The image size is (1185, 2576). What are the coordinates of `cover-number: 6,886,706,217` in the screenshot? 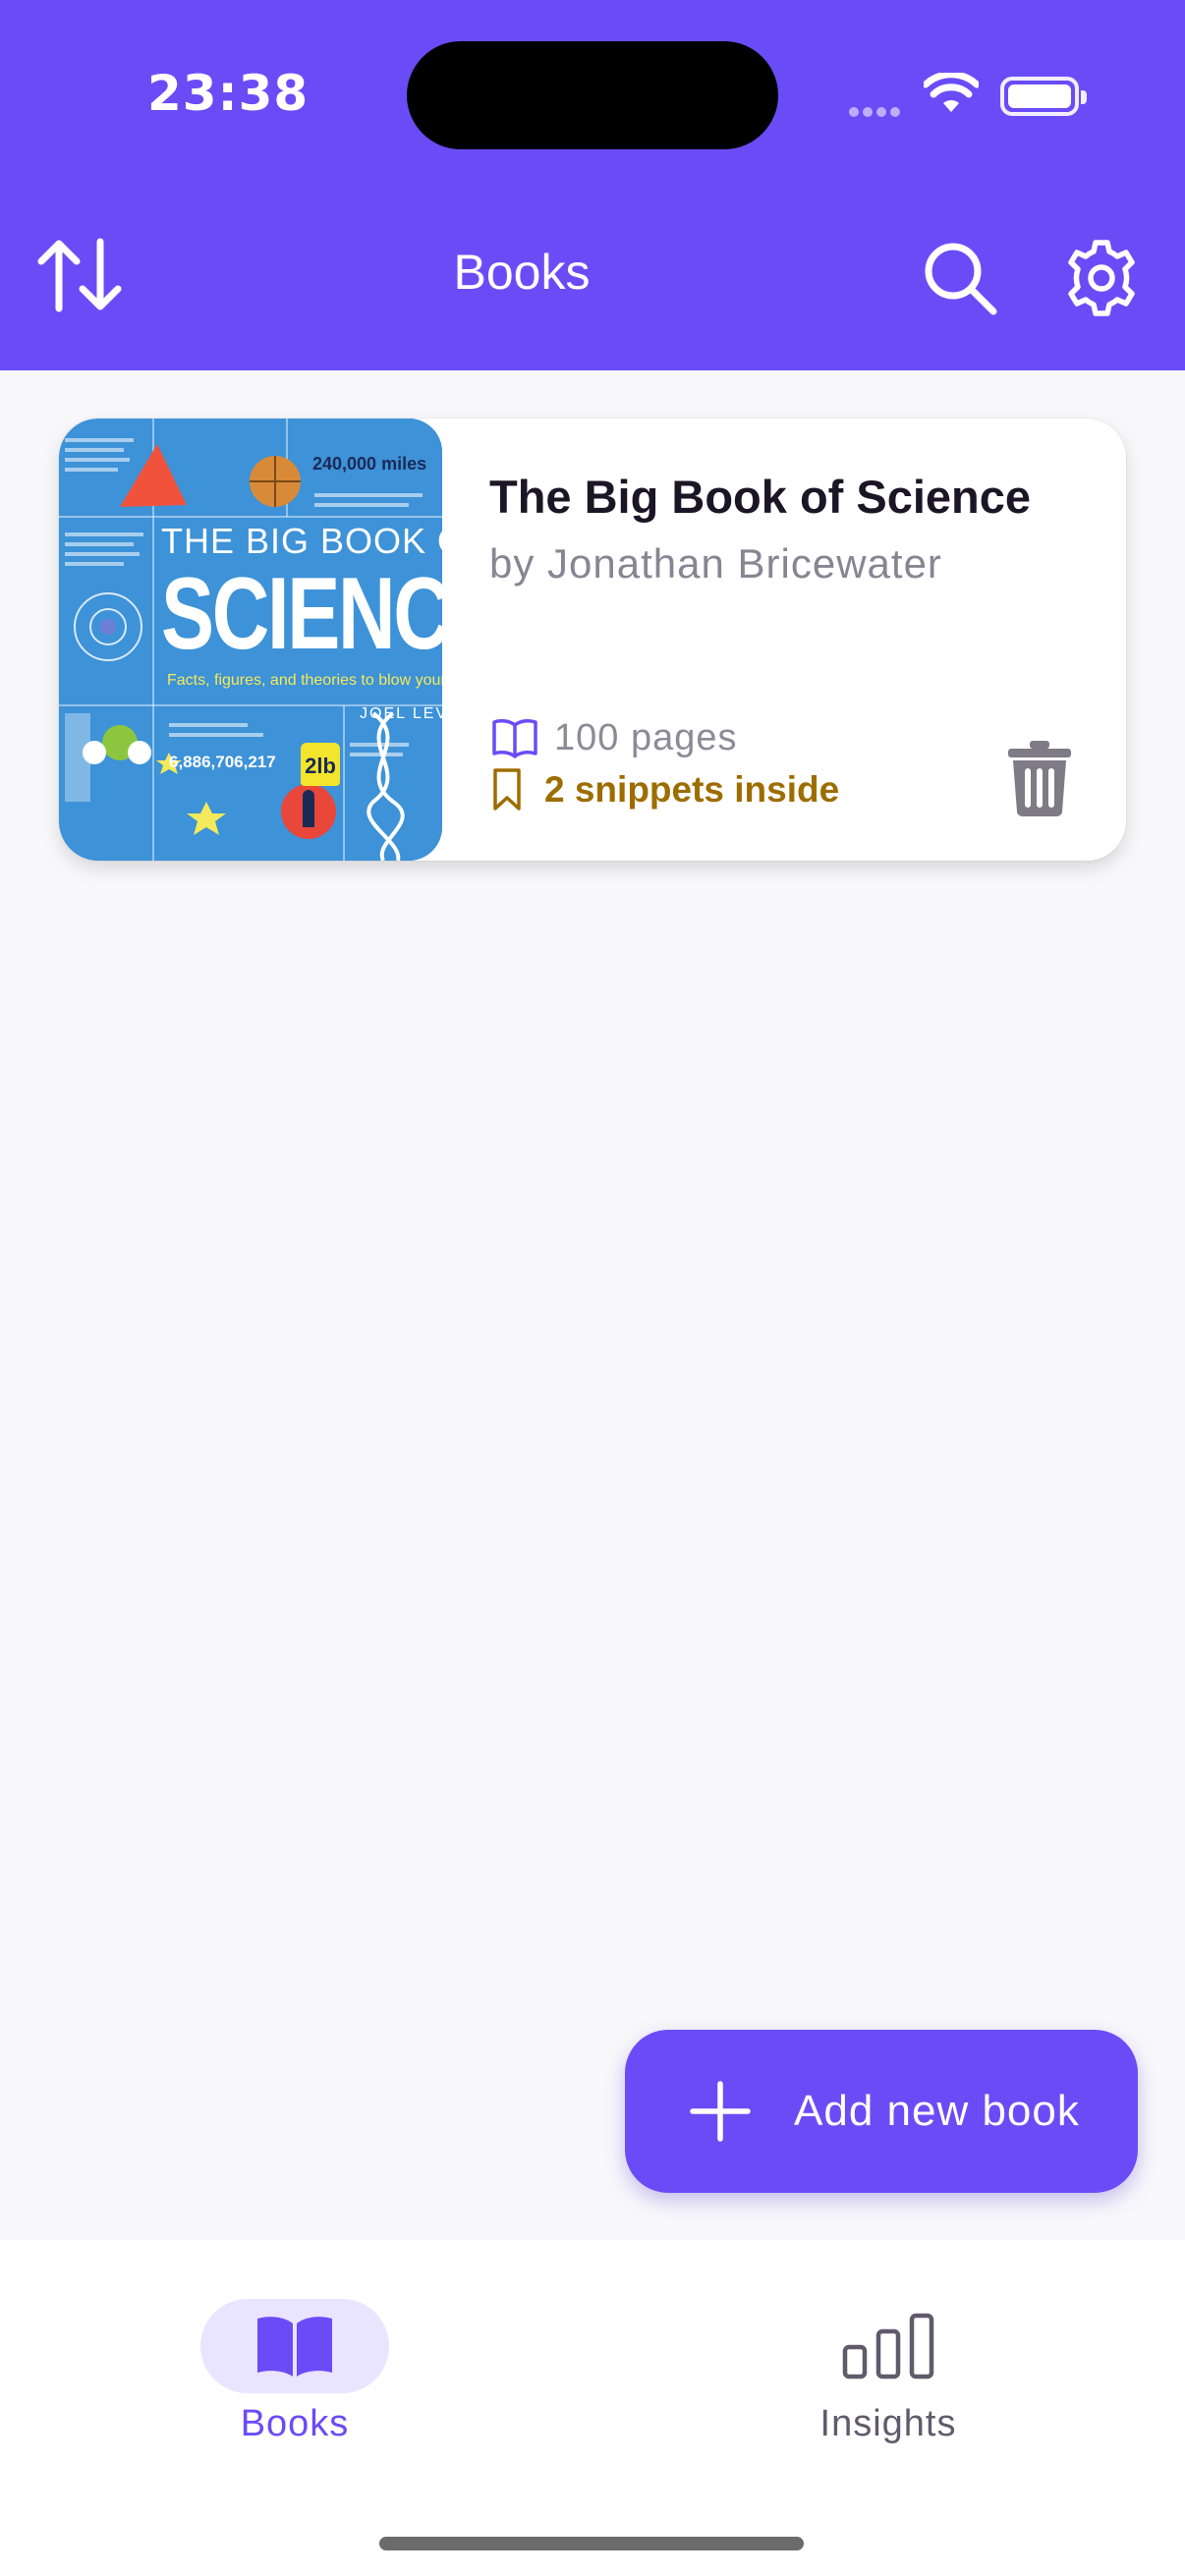 It's located at (223, 762).